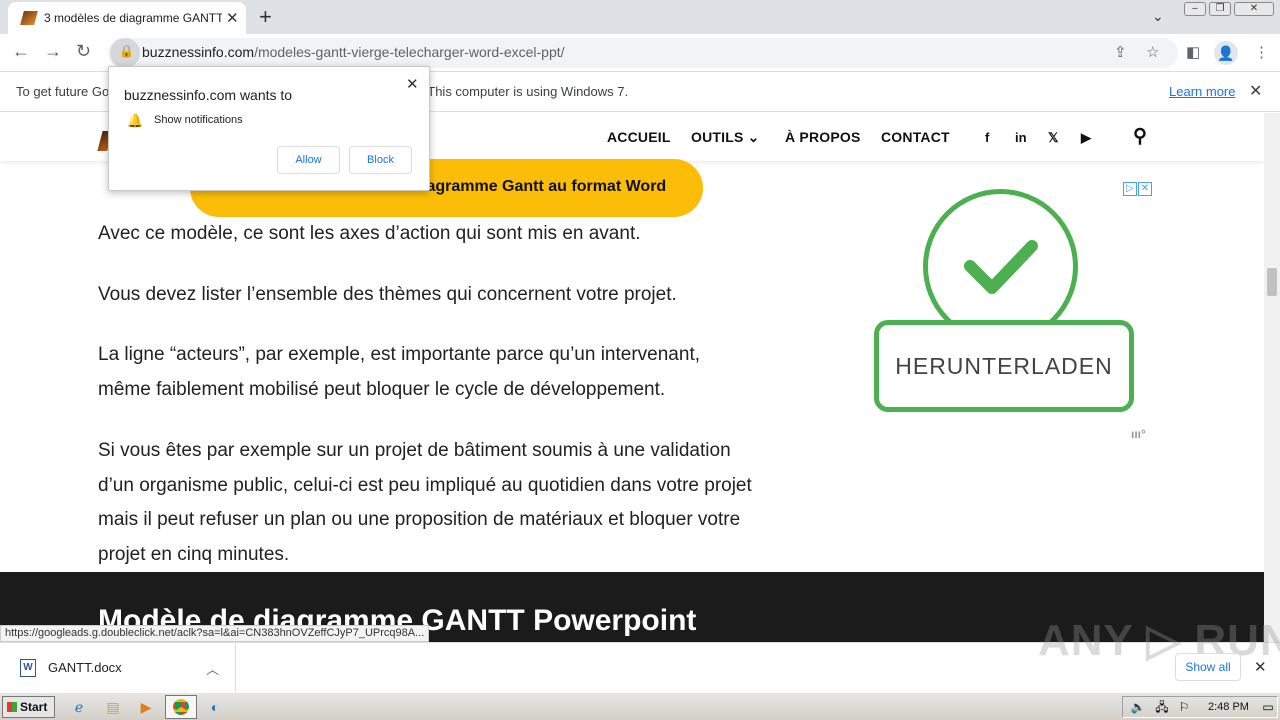 The height and width of the screenshot is (720, 1280). I want to click on linkedin-icon: in, so click(1021, 137).